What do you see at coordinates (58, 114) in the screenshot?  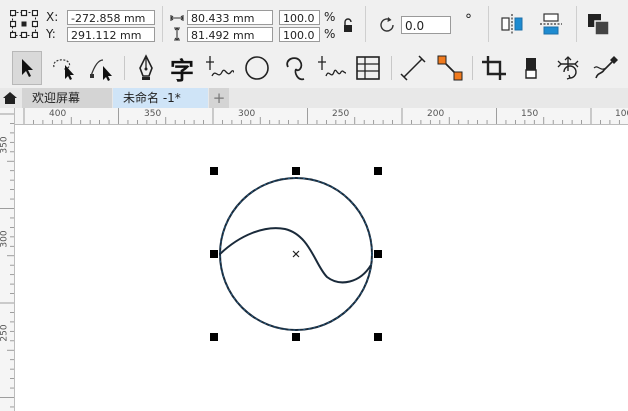 I see `ruler-label: 400` at bounding box center [58, 114].